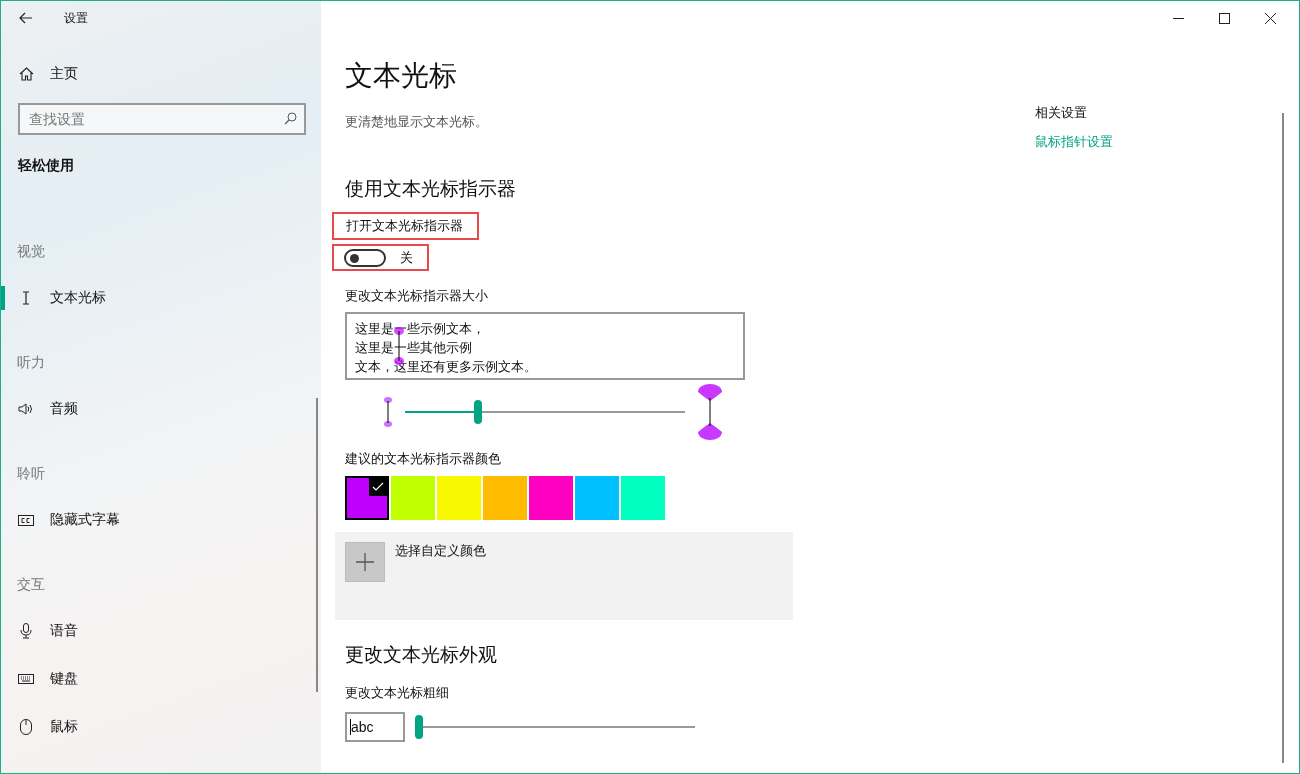 The height and width of the screenshot is (774, 1300). Describe the element at coordinates (26, 727) in the screenshot. I see `mouse-icon` at that location.